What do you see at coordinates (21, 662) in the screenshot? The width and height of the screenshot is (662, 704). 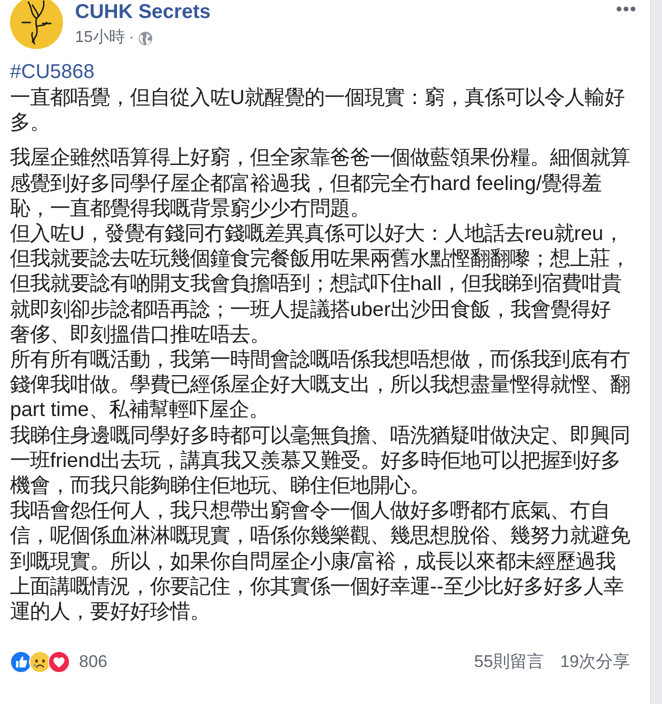 I see `like-icon` at bounding box center [21, 662].